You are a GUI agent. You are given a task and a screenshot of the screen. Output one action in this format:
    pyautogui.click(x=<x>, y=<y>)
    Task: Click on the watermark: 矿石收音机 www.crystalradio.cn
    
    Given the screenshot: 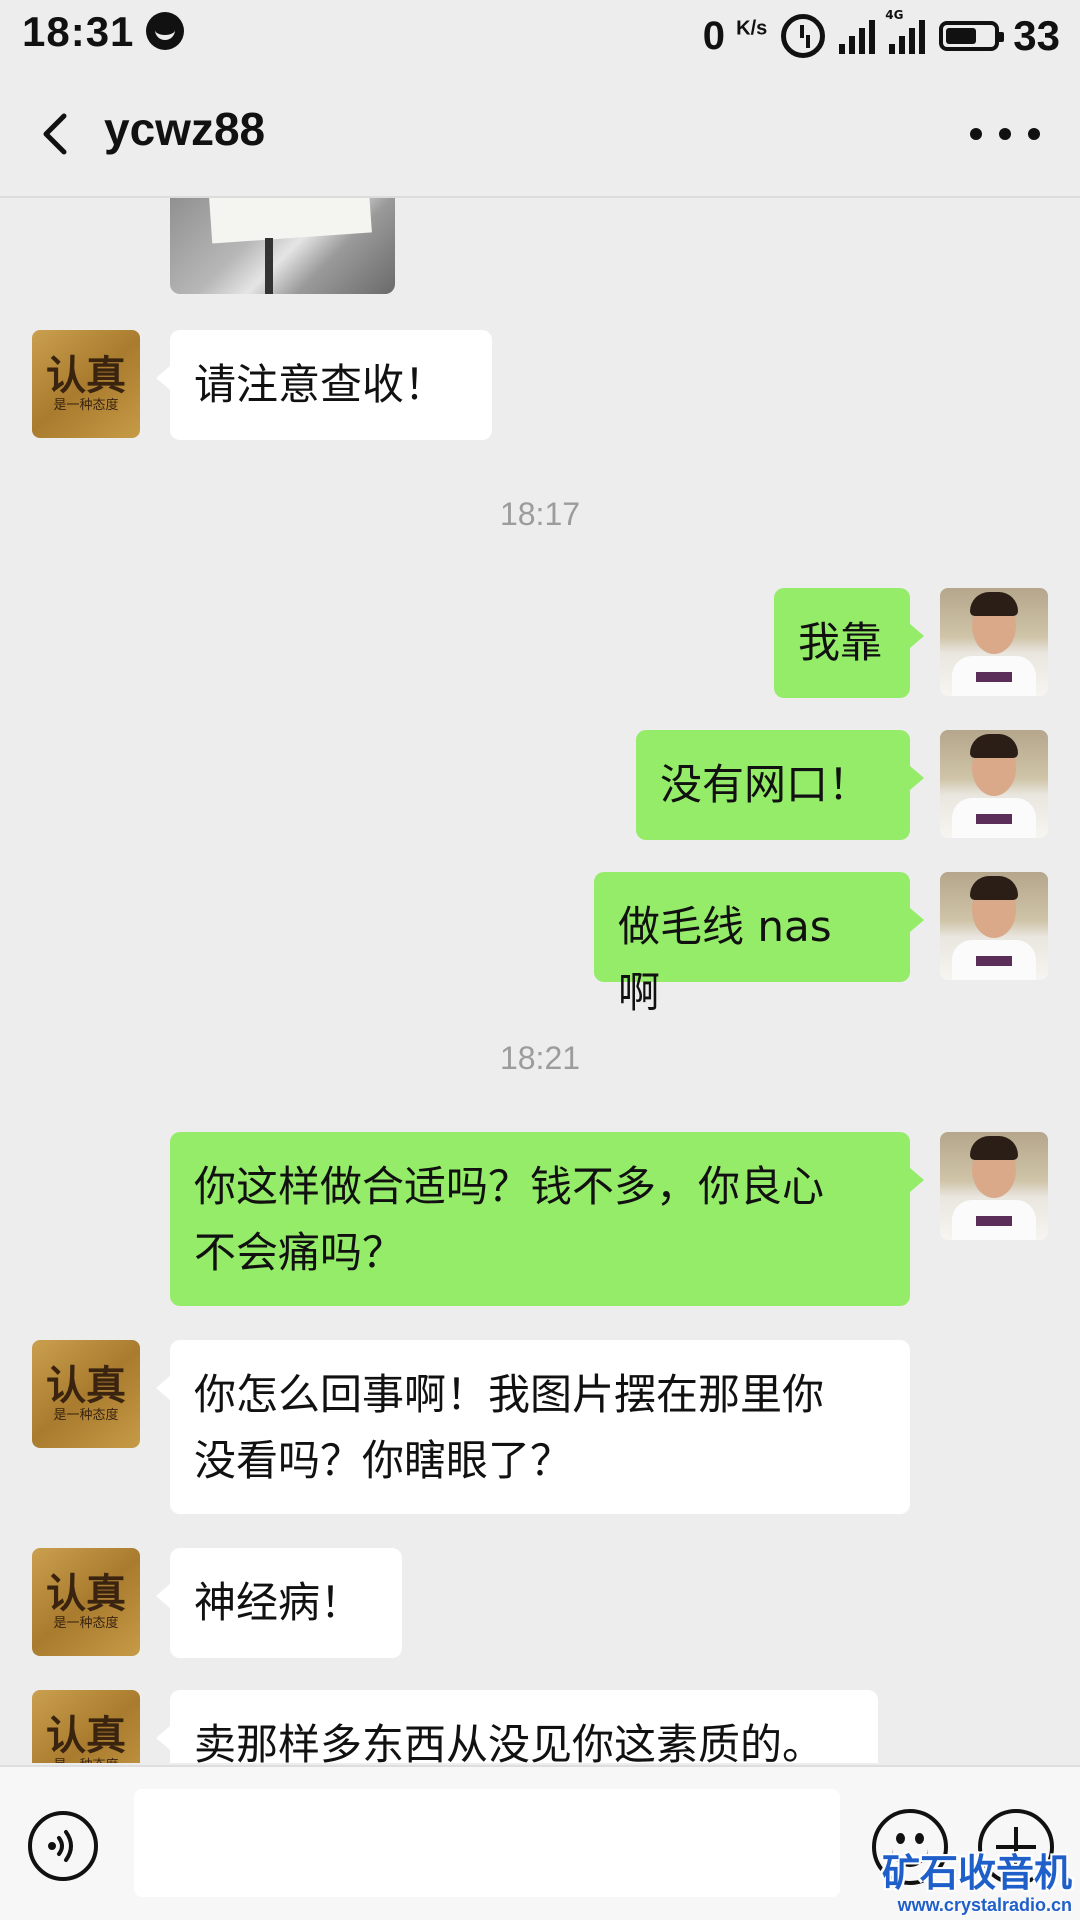 What is the action you would take?
    pyautogui.click(x=977, y=1883)
    